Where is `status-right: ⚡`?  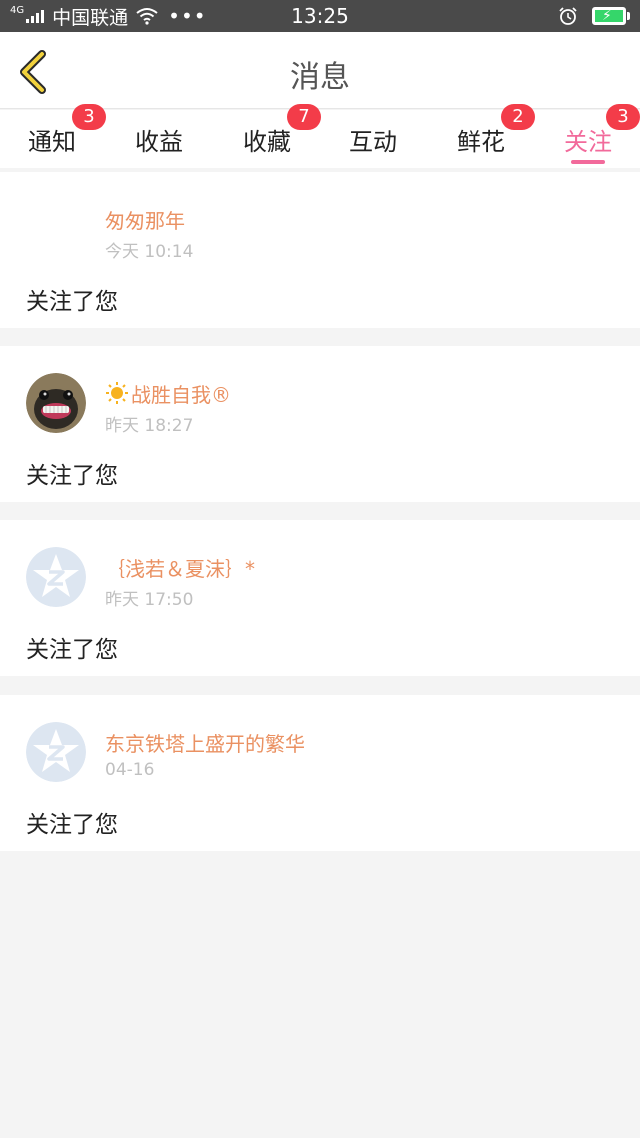 status-right: ⚡ is located at coordinates (594, 16).